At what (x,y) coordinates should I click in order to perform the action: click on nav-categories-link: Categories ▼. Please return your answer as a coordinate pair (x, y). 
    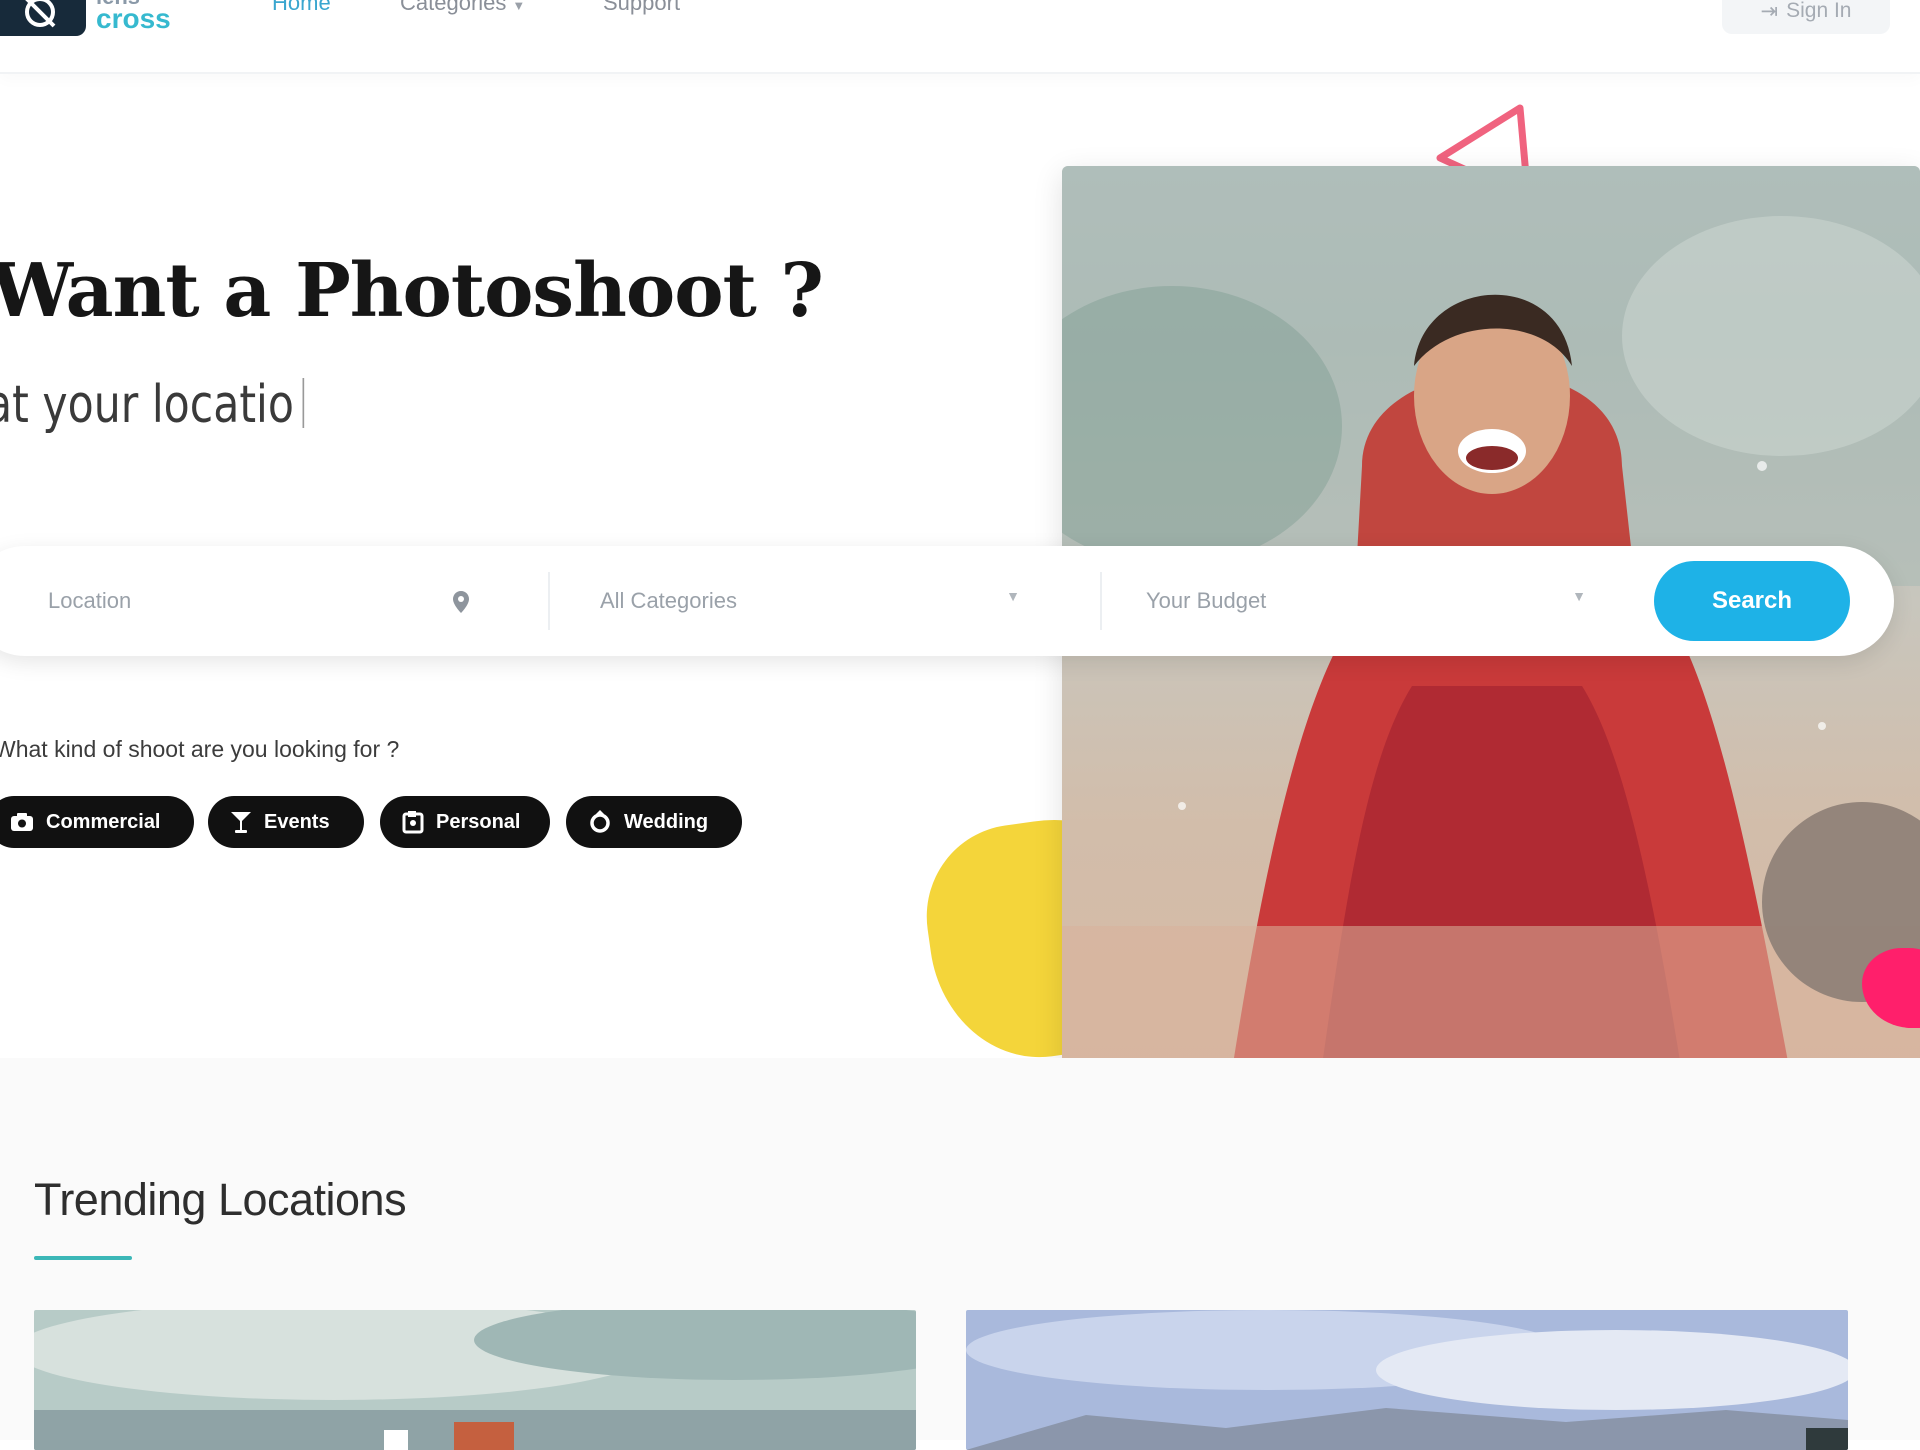
    Looking at the image, I should click on (462, 8).